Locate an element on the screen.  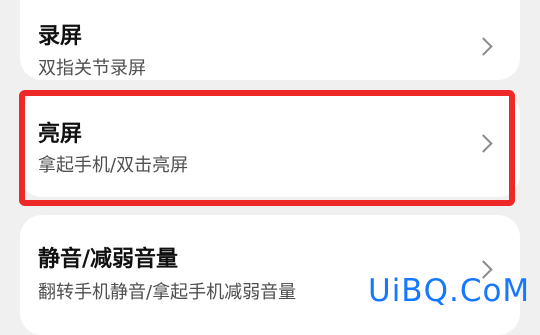
setting-title: 静音/减弱音量 is located at coordinates (108, 259).